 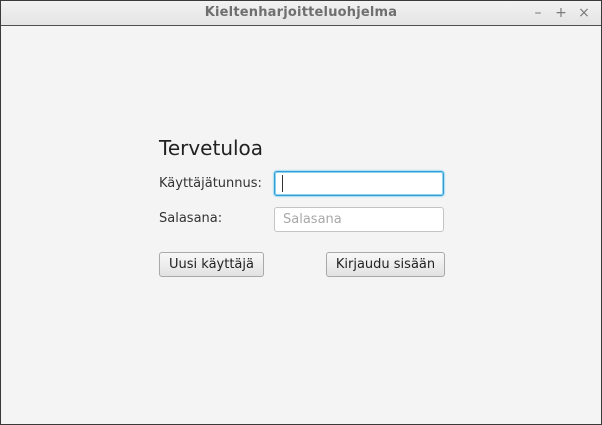 What do you see at coordinates (210, 183) in the screenshot?
I see `username-label: Käyttäjätunnus:` at bounding box center [210, 183].